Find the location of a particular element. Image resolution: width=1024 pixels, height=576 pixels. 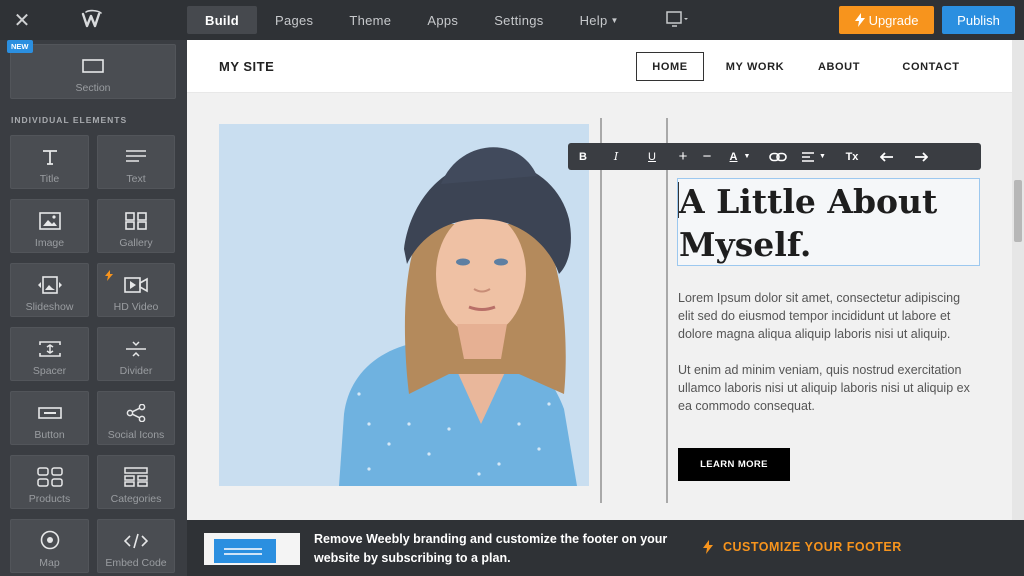

site-header: MY SITE HOME MY WORK ABOUT CONTACT is located at coordinates (599, 66).